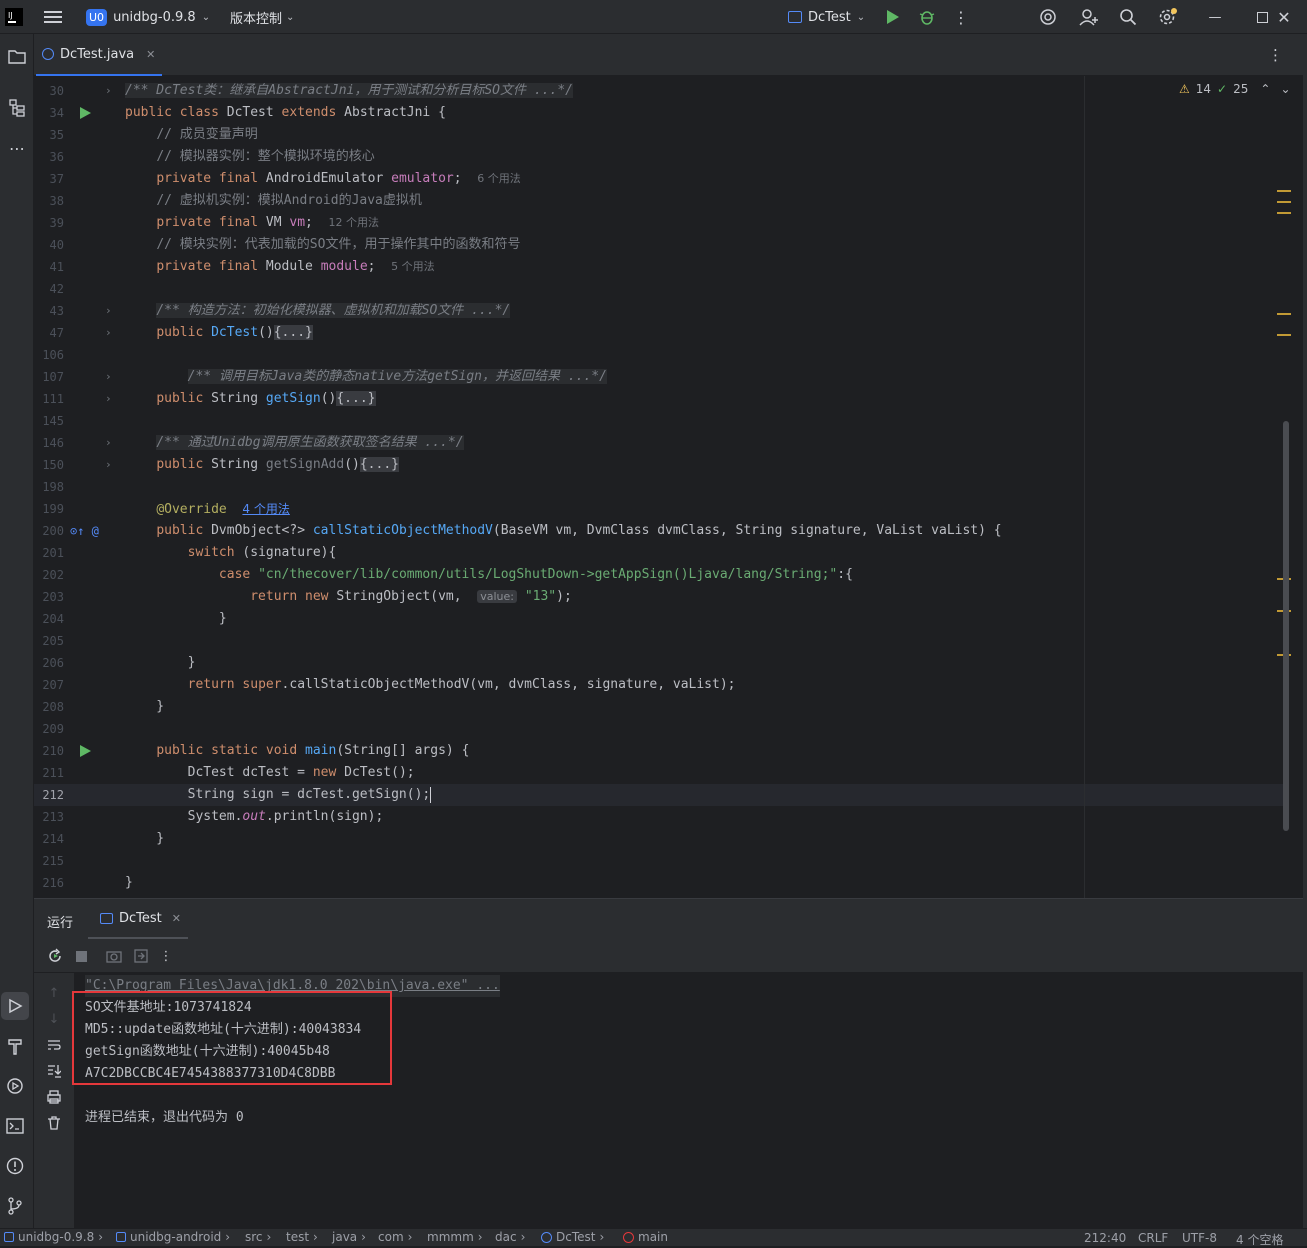 This screenshot has height=1248, width=1307. Describe the element at coordinates (1089, 17) in the screenshot. I see `add-user-icon` at that location.